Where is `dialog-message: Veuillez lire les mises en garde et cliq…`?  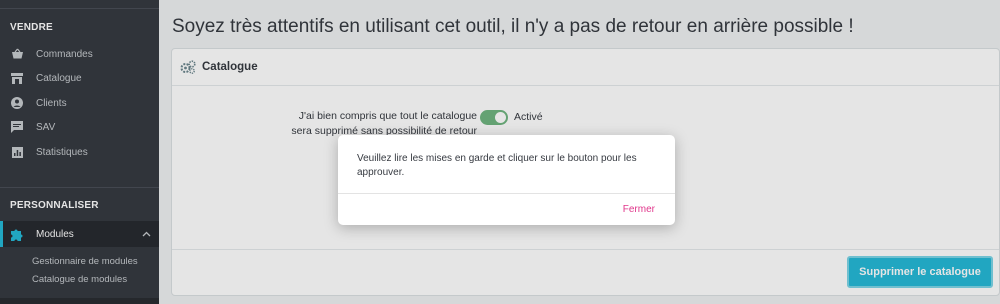
dialog-message: Veuillez lire les mises en garde et cliq… is located at coordinates (497, 165).